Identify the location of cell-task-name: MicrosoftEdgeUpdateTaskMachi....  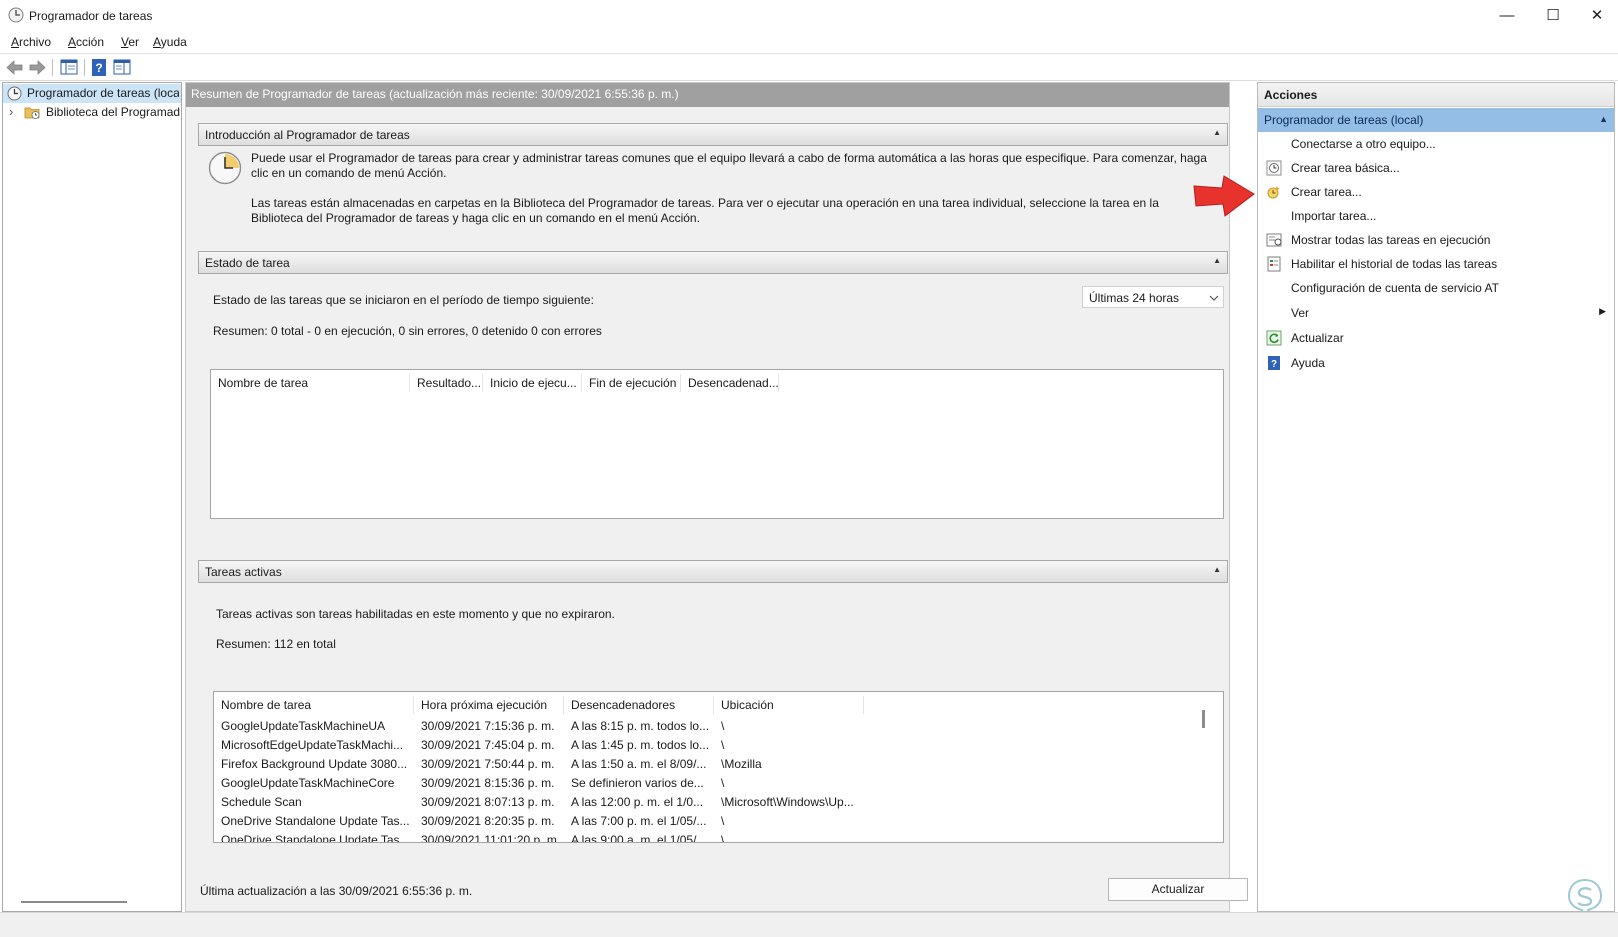
(312, 745).